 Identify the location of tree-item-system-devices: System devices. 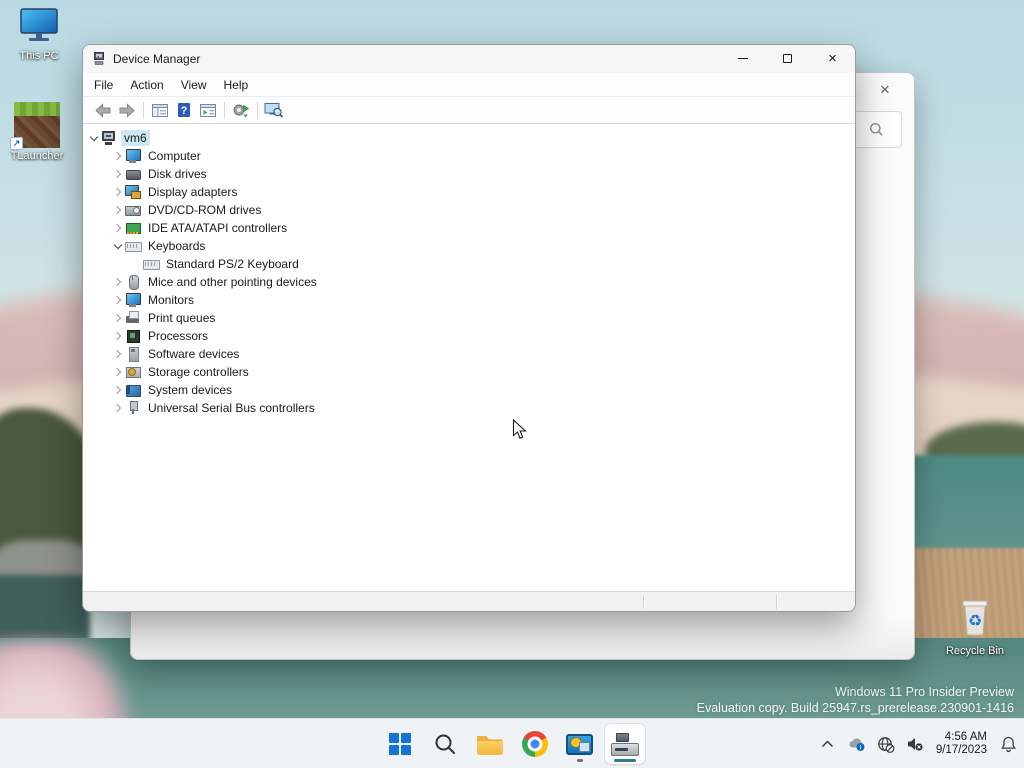
(469, 390).